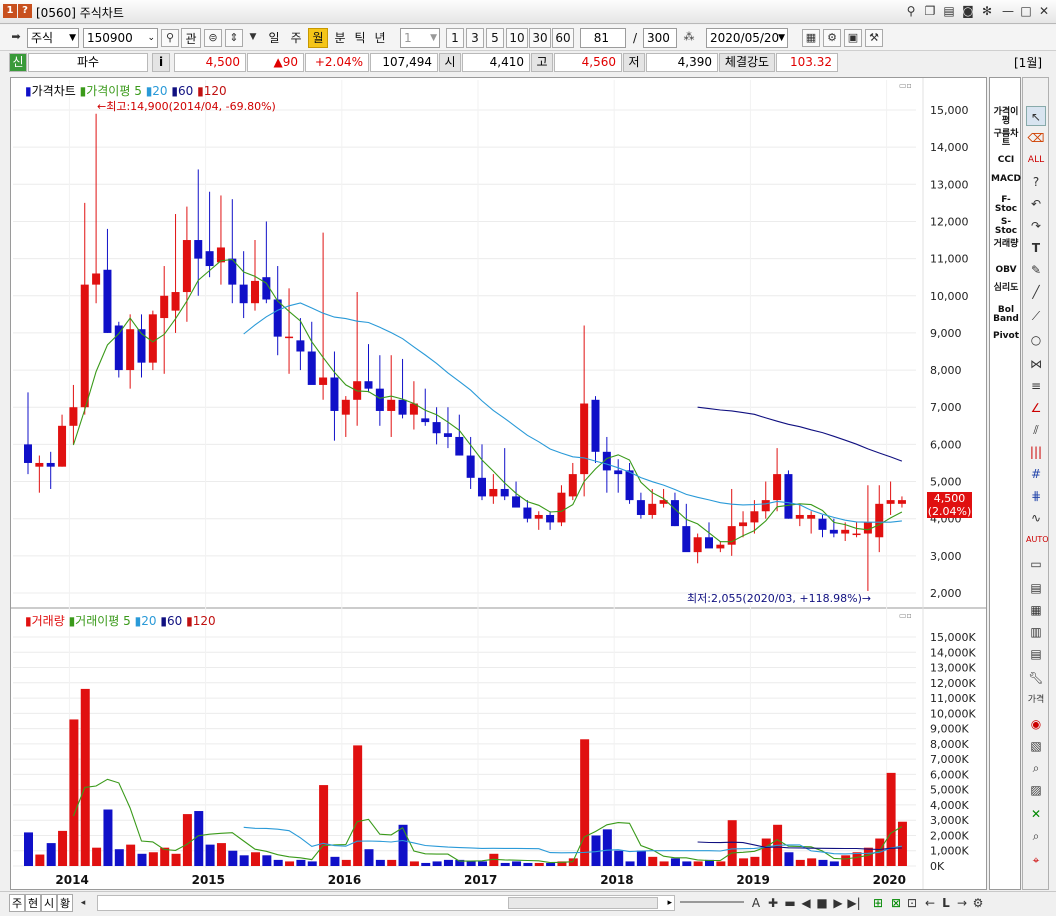 The height and width of the screenshot is (916, 1056). I want to click on count-input: 81, so click(603, 38).